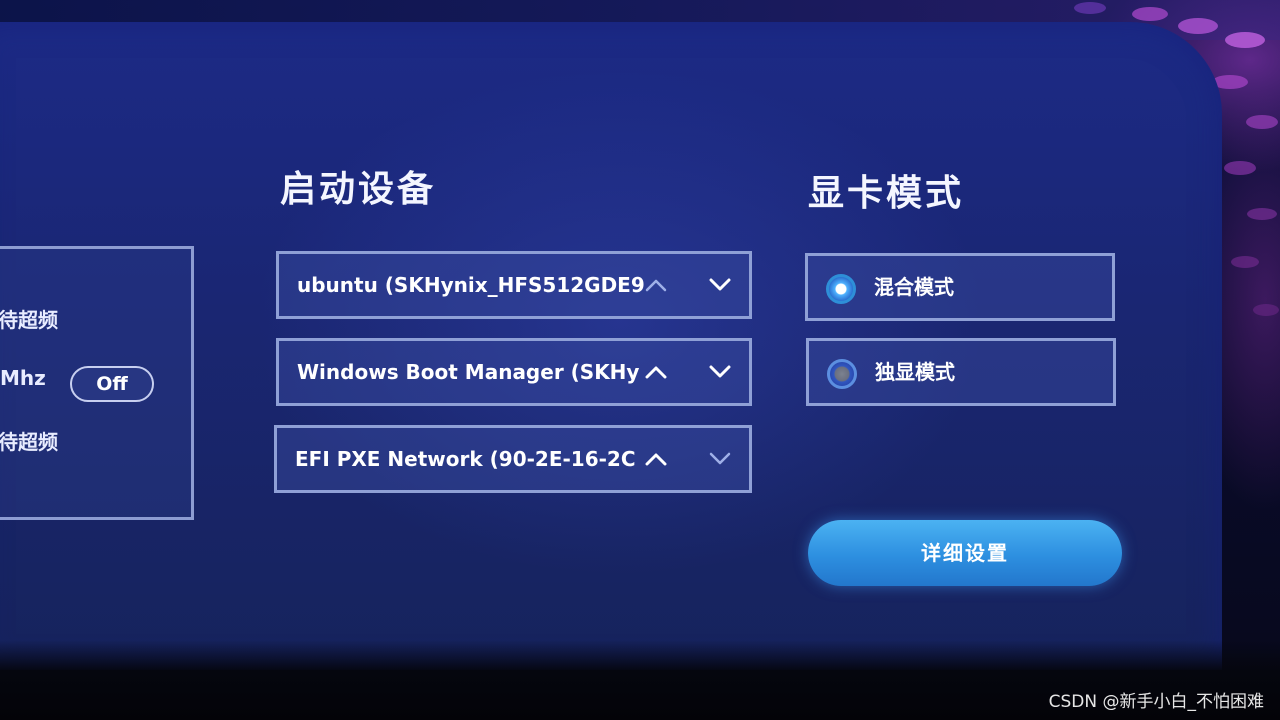  I want to click on gpu-mode-label: 混合模式, so click(914, 287).